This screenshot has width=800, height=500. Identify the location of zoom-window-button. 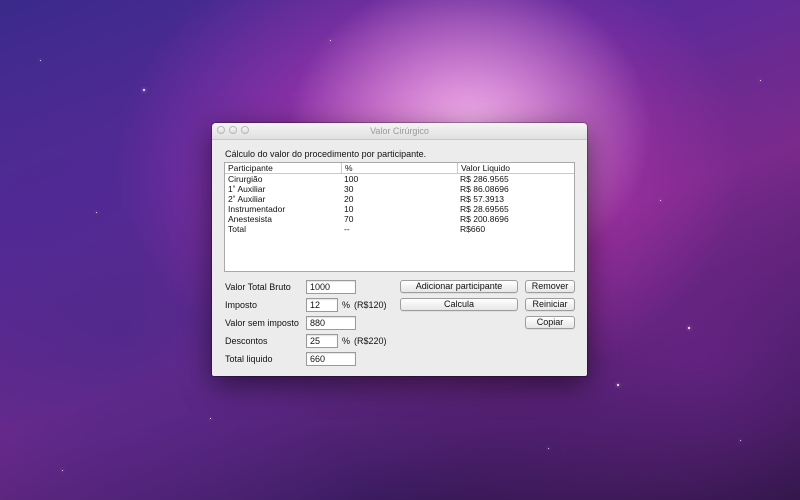
(245, 130).